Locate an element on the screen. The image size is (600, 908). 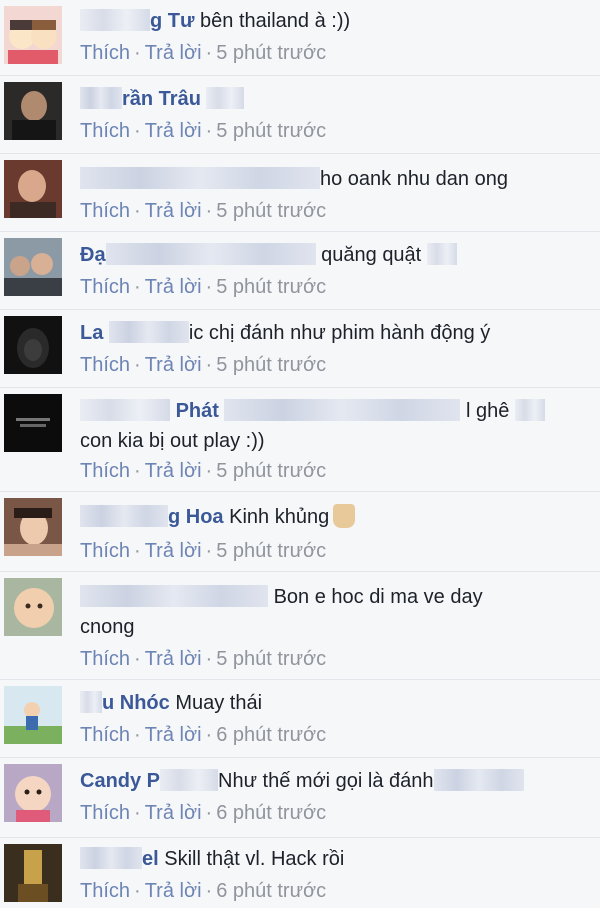
comment-text: l ghê is located at coordinates (488, 411).